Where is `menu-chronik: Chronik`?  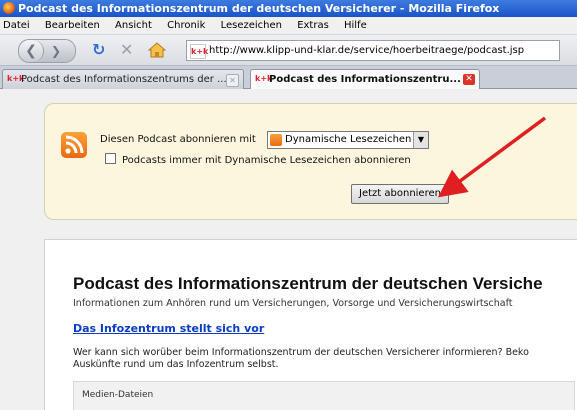 menu-chronik: Chronik is located at coordinates (186, 25).